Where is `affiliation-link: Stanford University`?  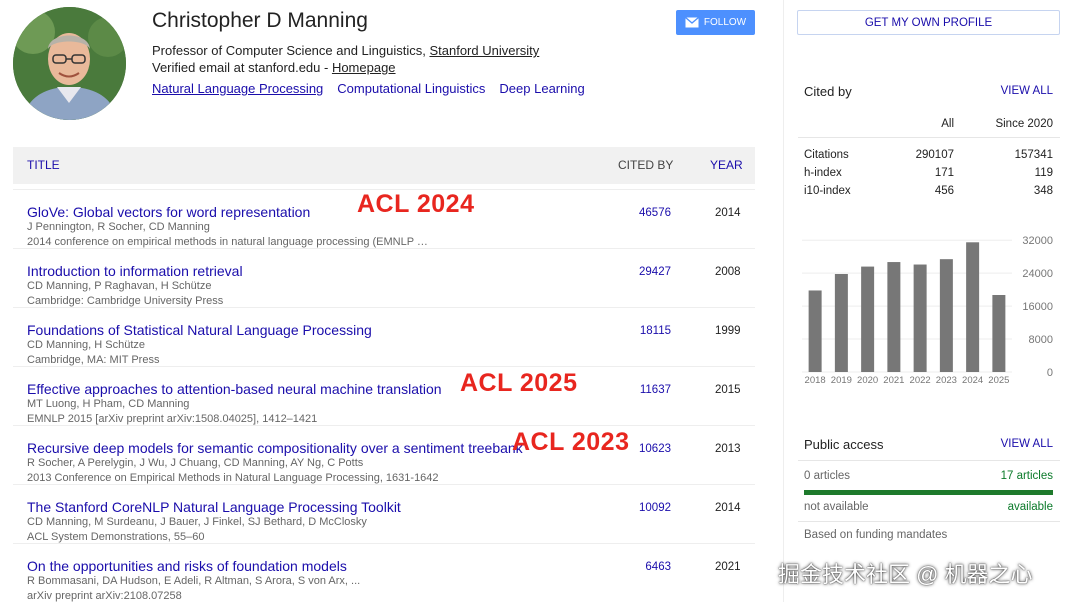 affiliation-link: Stanford University is located at coordinates (484, 50).